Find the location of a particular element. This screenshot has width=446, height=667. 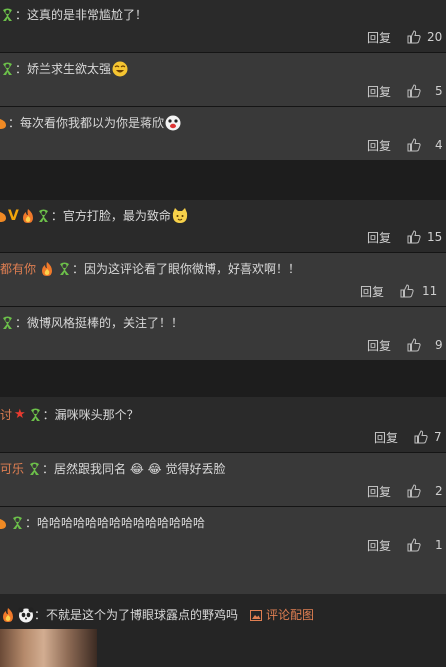

comment-image-thumbnail is located at coordinates (48, 648).